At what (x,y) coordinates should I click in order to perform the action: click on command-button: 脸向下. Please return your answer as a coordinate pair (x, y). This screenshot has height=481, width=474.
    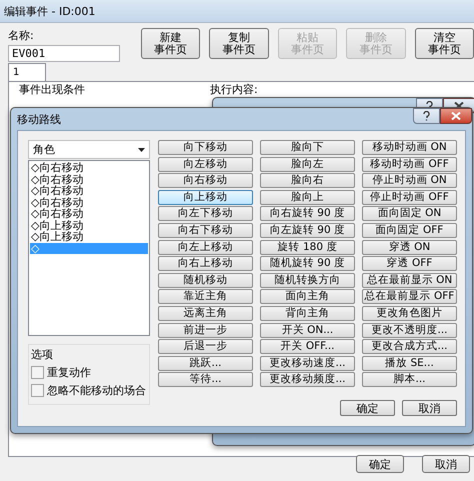
    Looking at the image, I should click on (307, 147).